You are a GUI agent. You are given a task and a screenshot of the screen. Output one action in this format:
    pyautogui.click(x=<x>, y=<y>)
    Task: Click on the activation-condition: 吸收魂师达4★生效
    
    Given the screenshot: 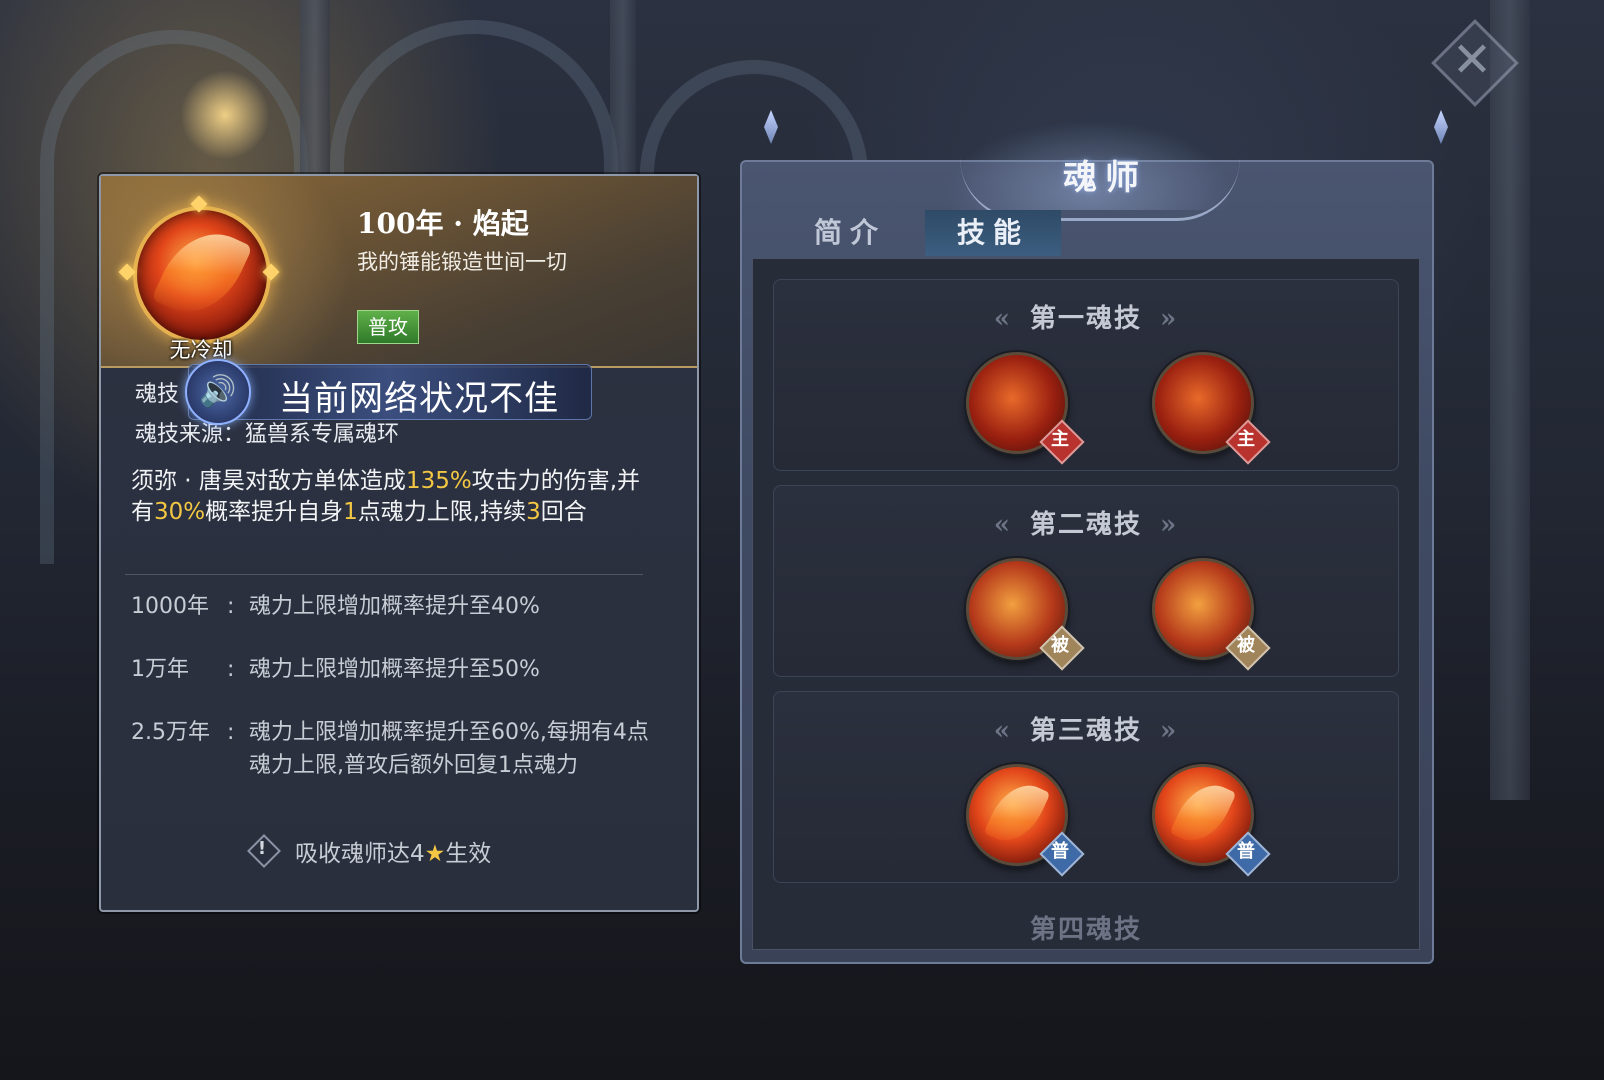 What is the action you would take?
    pyautogui.click(x=393, y=851)
    